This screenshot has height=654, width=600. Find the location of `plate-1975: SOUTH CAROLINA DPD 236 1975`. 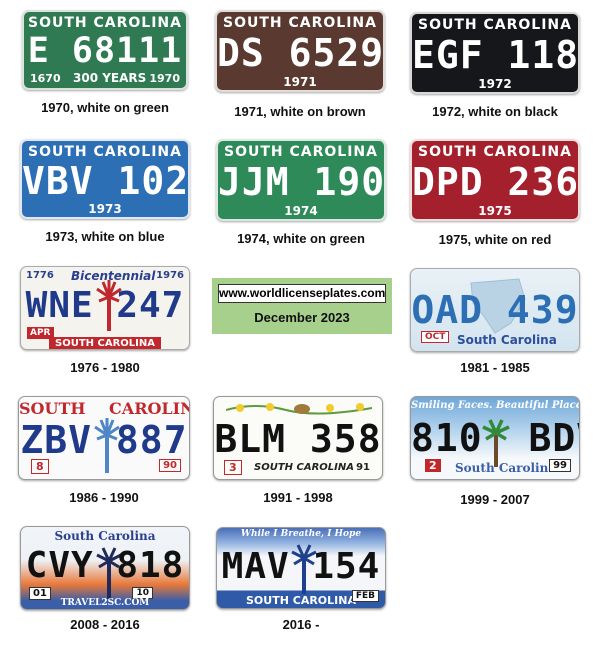

plate-1975: SOUTH CAROLINA DPD 236 1975 is located at coordinates (495, 180).